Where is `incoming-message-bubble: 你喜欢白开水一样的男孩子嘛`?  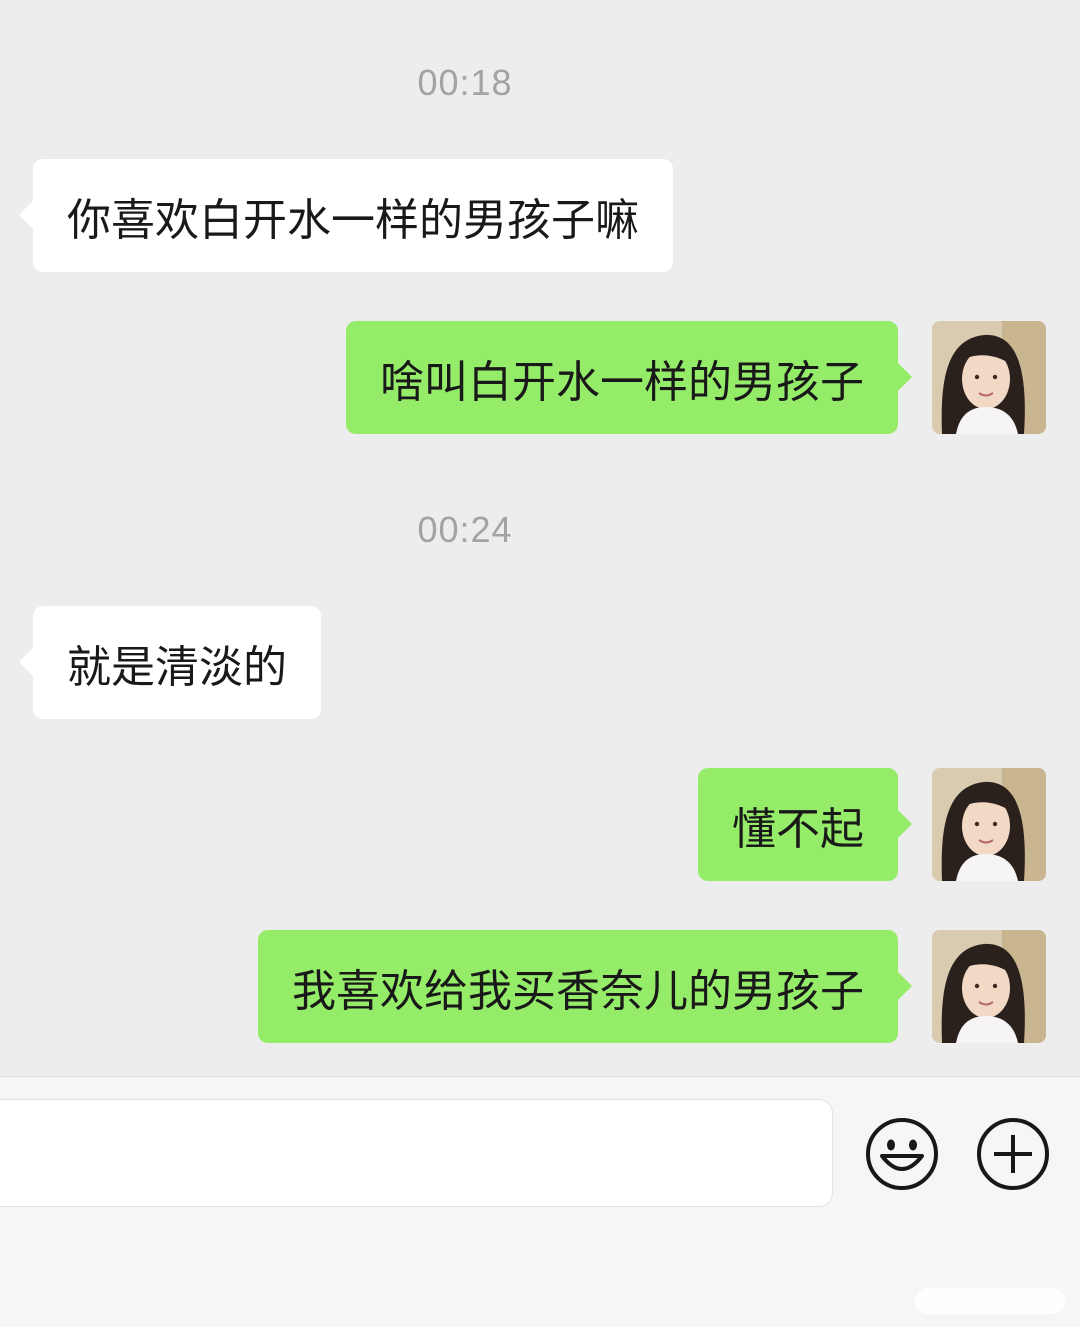
incoming-message-bubble: 你喜欢白开水一样的男孩子嘛 is located at coordinates (346, 215).